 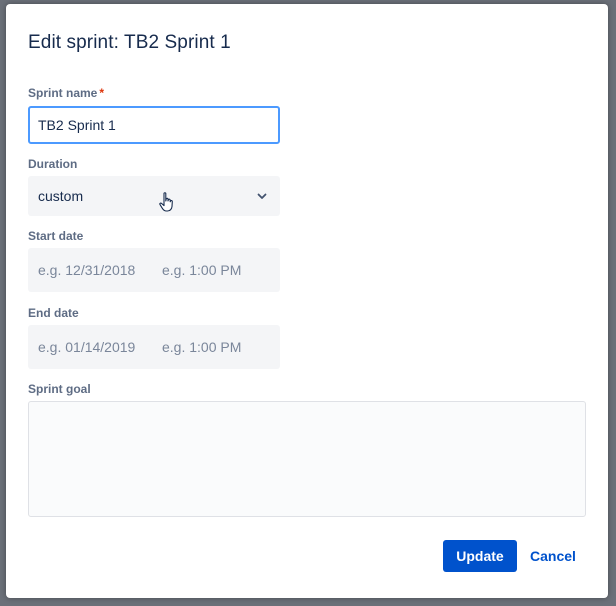 I want to click on duration-selected-value: custom, so click(x=61, y=196).